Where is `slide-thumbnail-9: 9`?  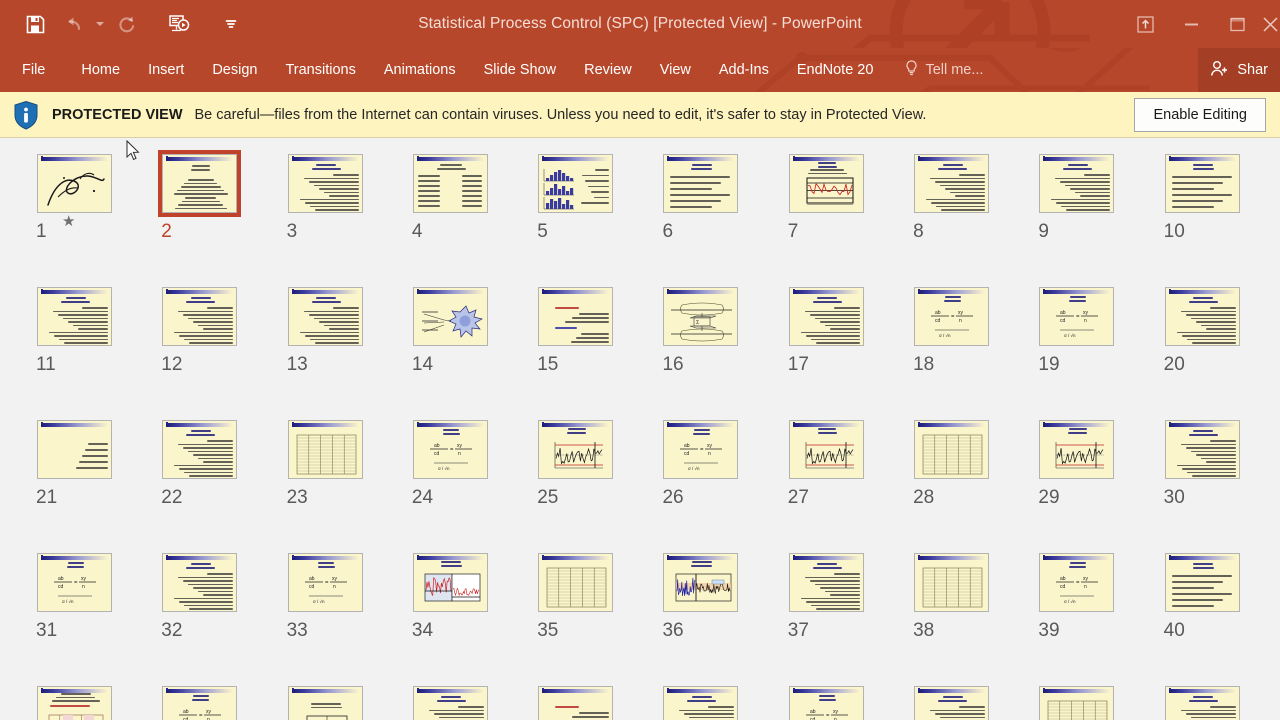
slide-thumbnail-9: 9 is located at coordinates (1091, 216).